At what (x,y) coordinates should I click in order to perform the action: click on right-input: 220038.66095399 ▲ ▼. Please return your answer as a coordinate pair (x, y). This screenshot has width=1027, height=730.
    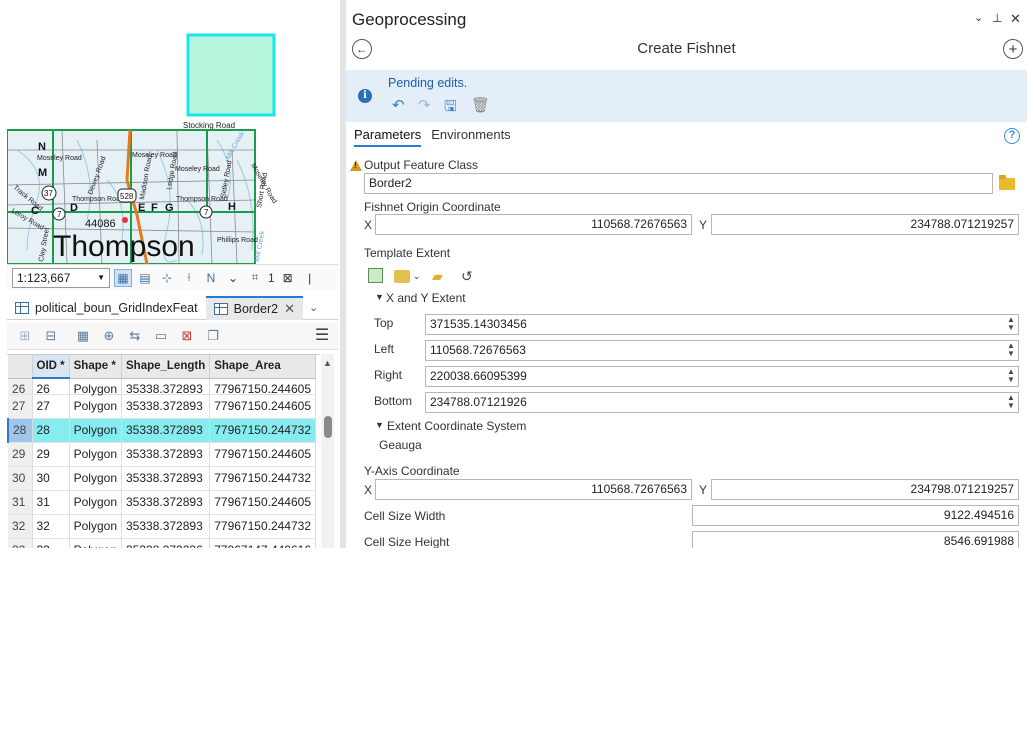
    Looking at the image, I should click on (722, 376).